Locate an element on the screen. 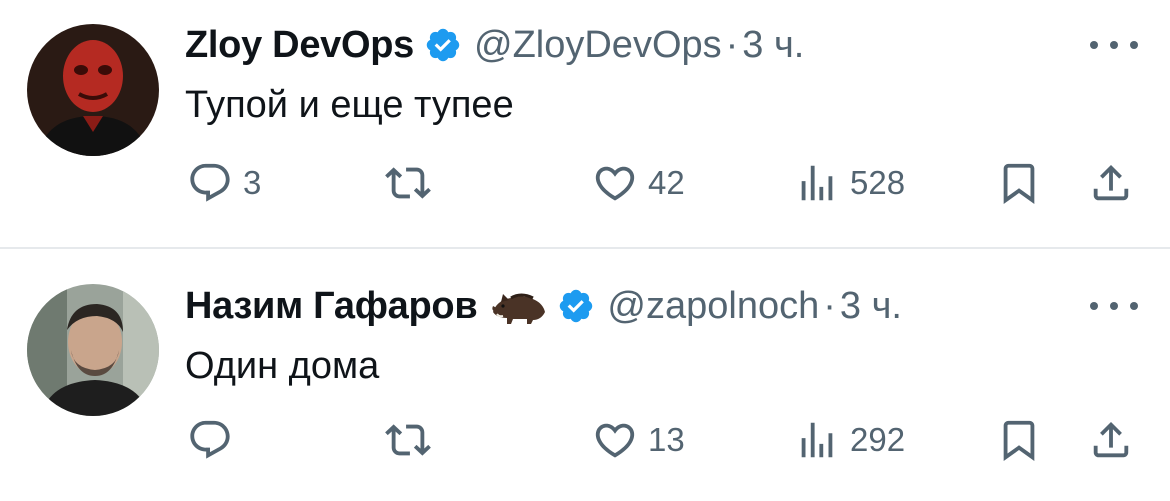  like-button: 13 is located at coordinates (638, 440).